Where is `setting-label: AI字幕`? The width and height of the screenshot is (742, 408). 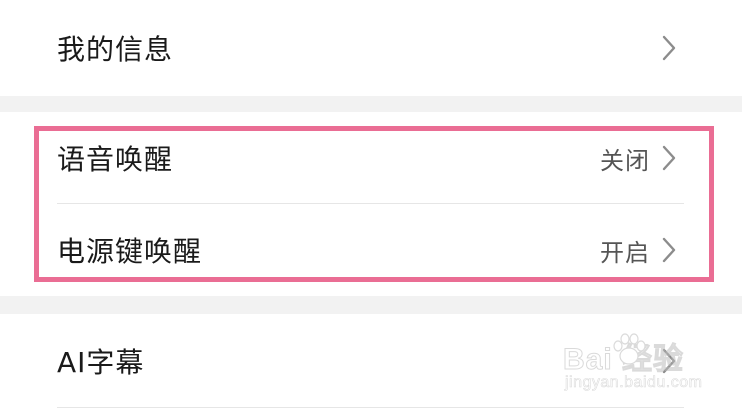 setting-label: AI字幕 is located at coordinates (101, 362).